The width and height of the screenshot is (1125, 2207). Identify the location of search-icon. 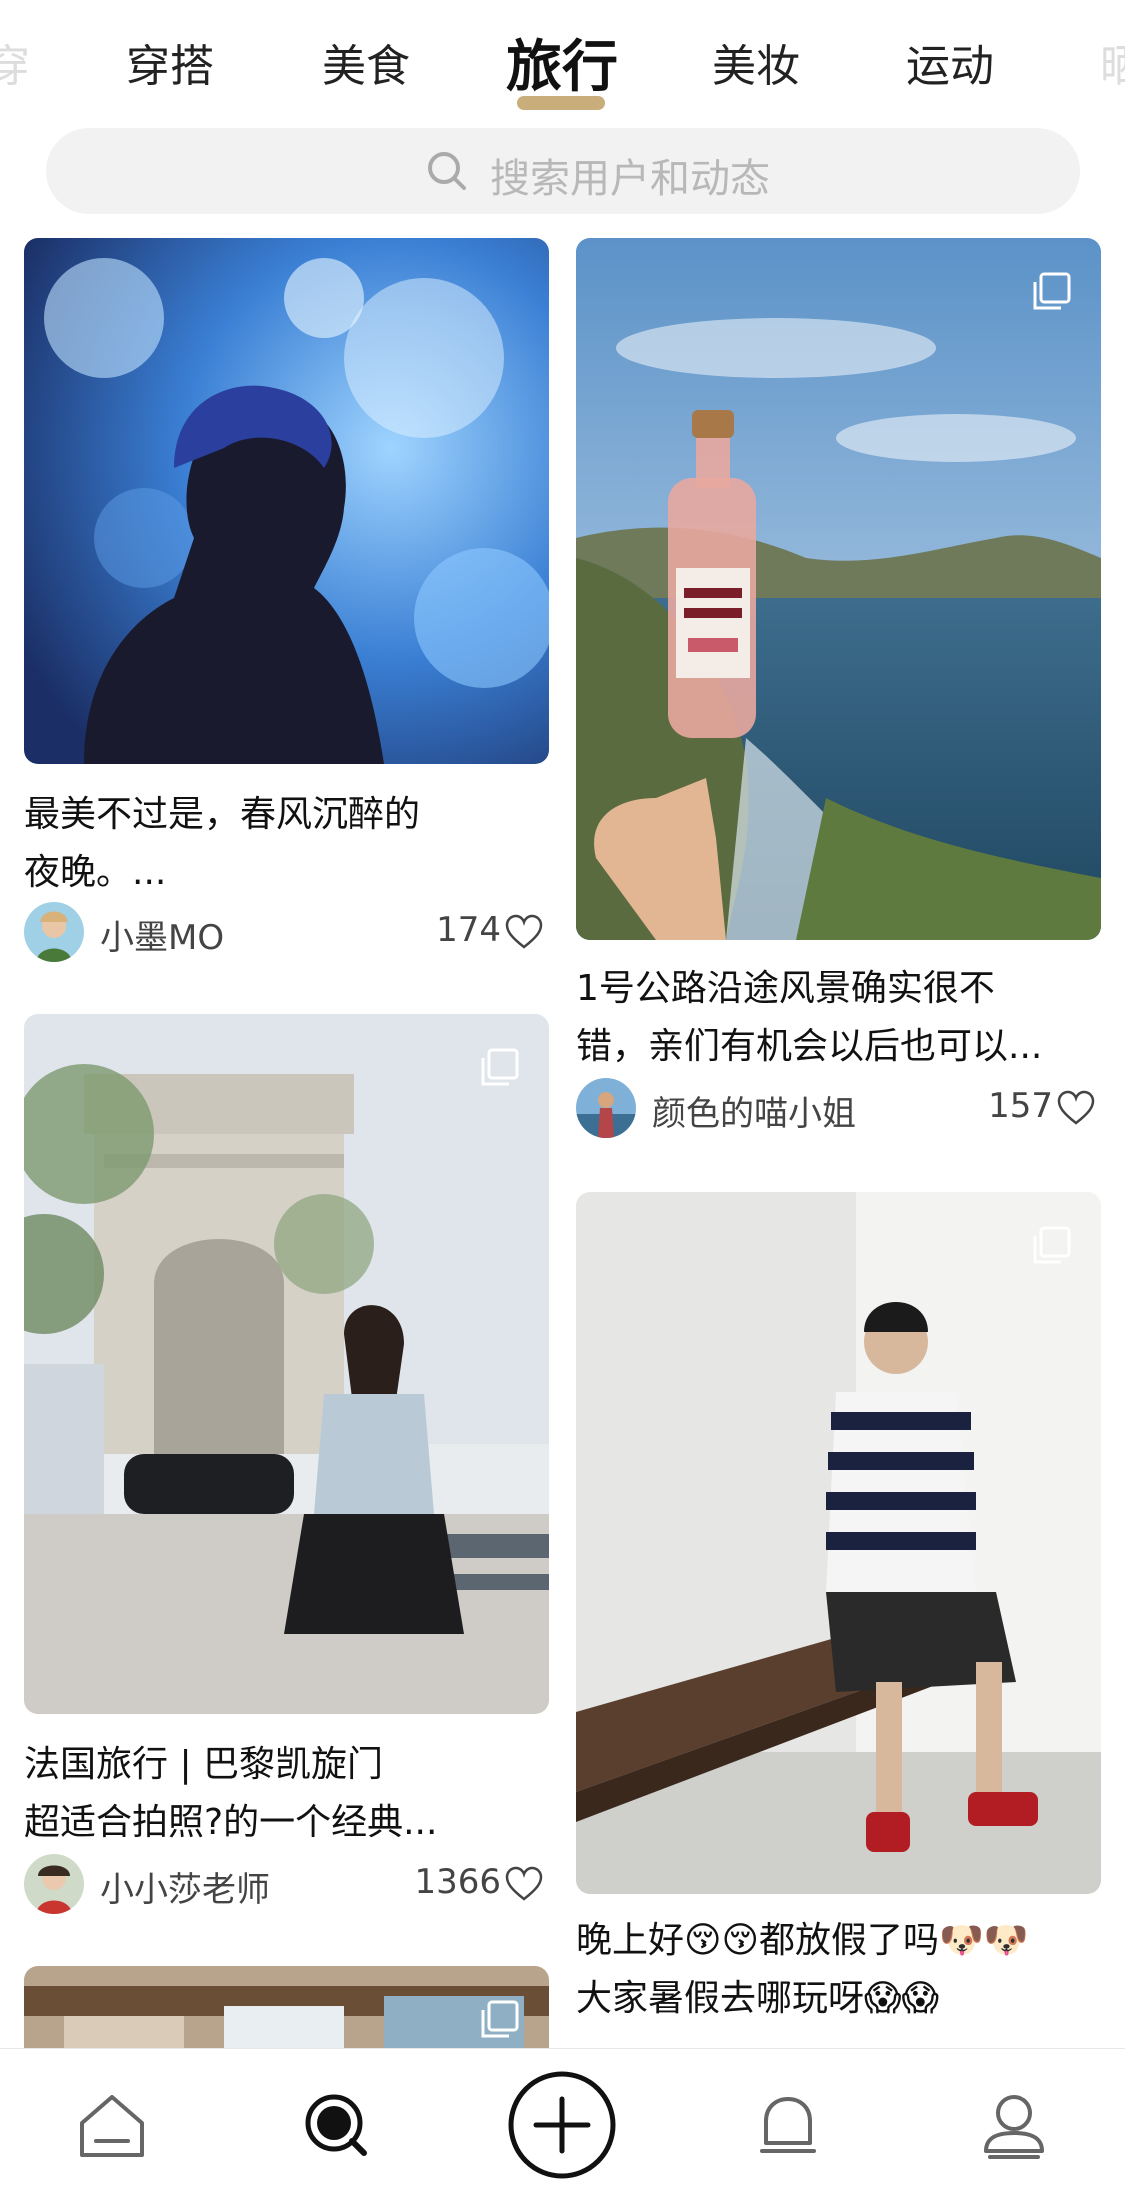
(447, 171).